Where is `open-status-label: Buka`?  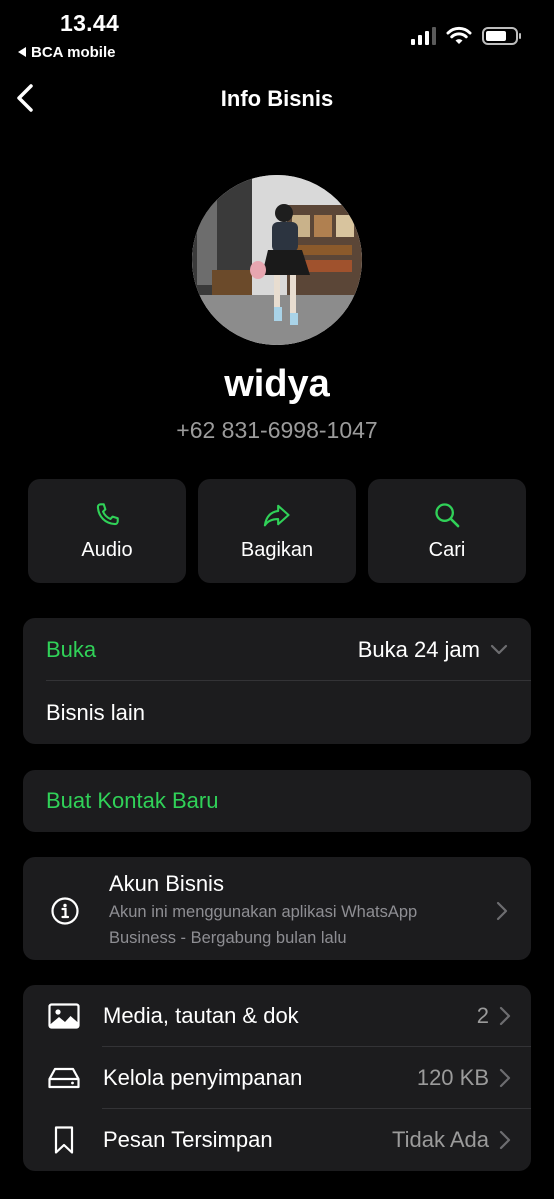 open-status-label: Buka is located at coordinates (71, 649).